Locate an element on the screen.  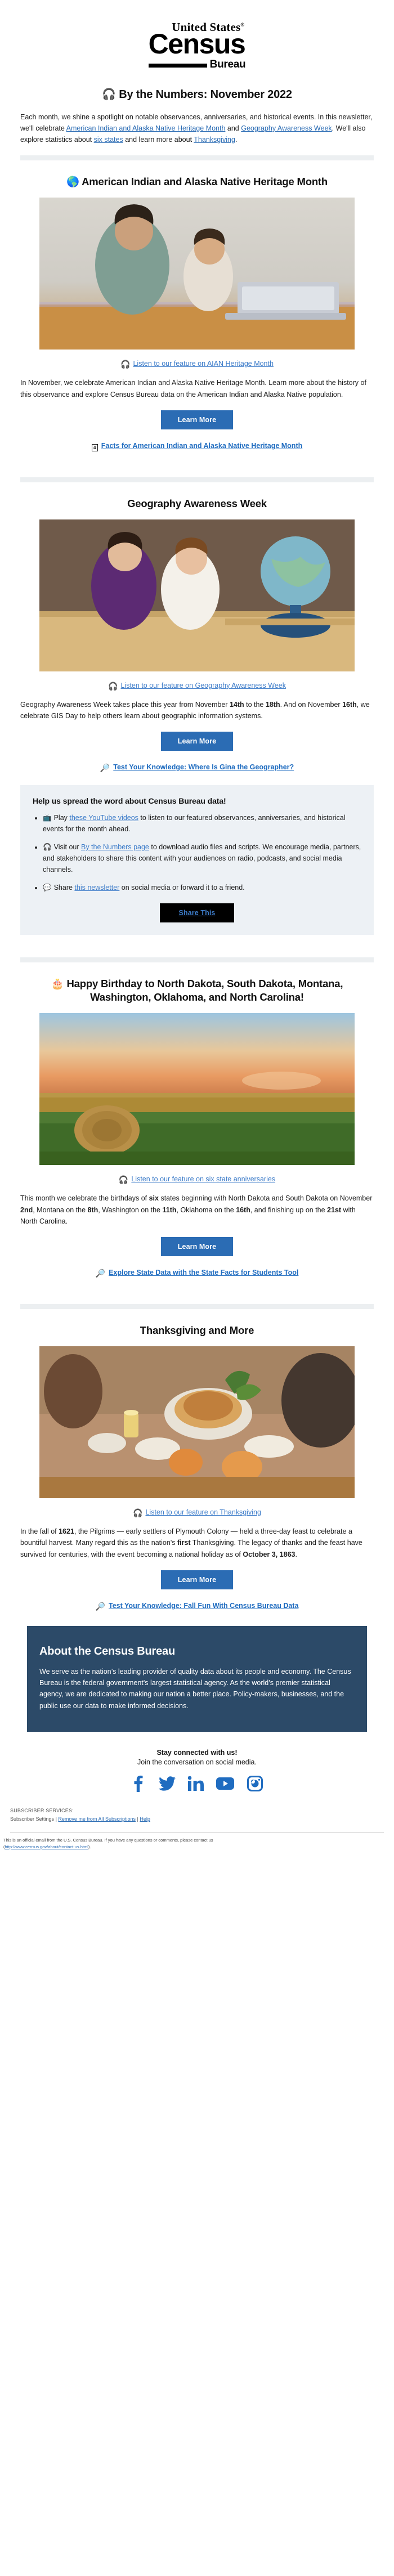
page-title: 🎧 By the Numbers: November 2022 is located at coordinates (197, 94).